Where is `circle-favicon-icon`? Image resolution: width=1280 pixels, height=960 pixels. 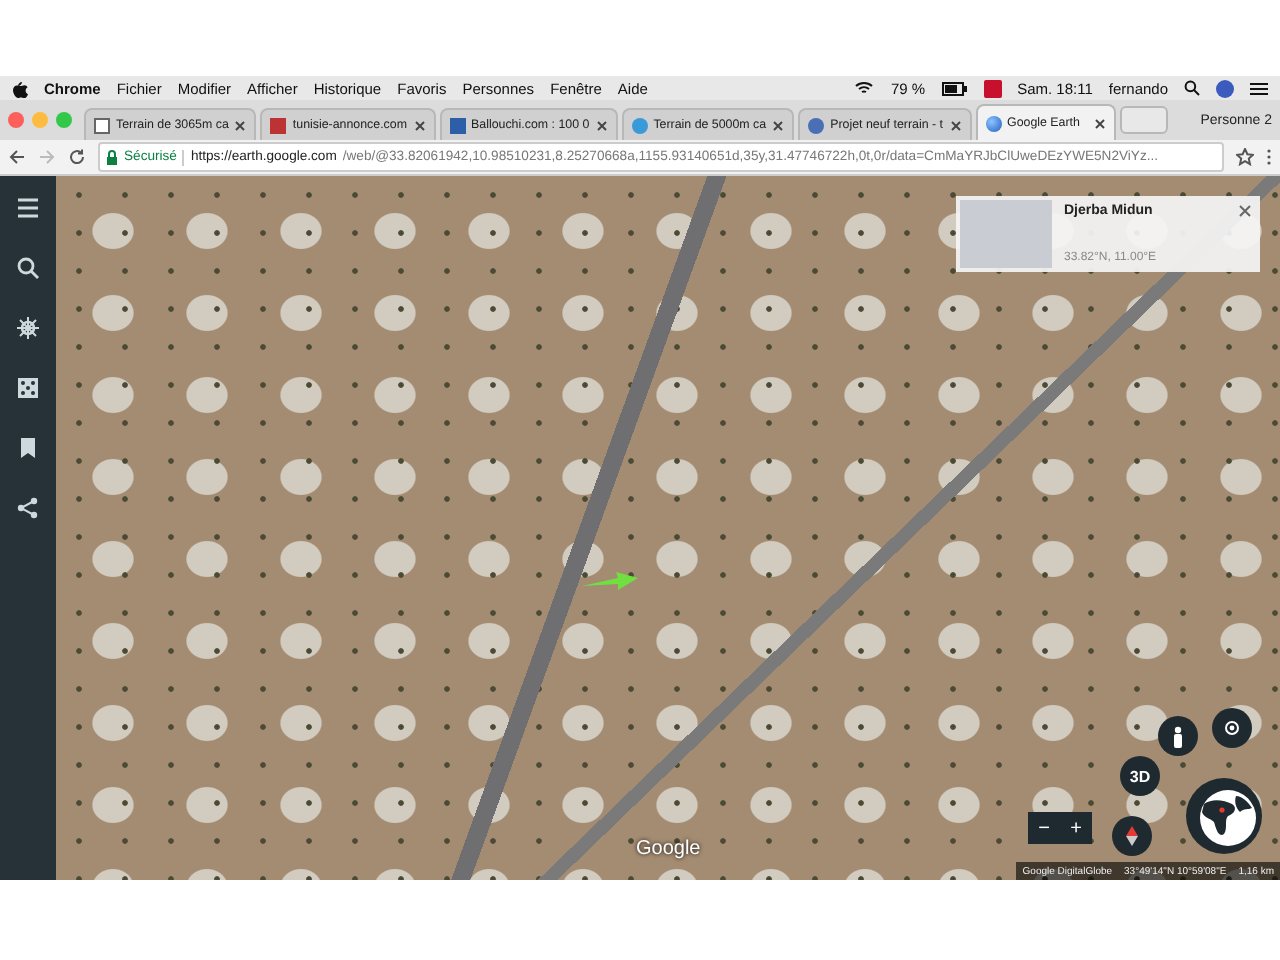 circle-favicon-icon is located at coordinates (639, 125).